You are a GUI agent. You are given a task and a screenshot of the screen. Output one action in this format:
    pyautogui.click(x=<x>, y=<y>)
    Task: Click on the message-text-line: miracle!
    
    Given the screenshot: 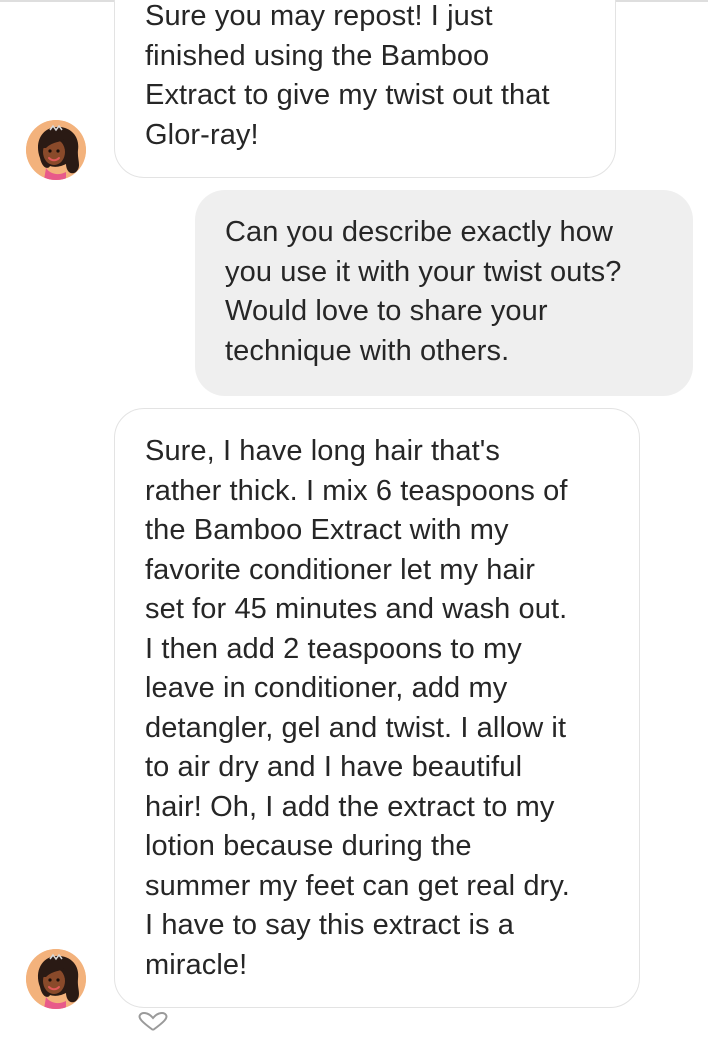 What is the action you would take?
    pyautogui.click(x=196, y=964)
    